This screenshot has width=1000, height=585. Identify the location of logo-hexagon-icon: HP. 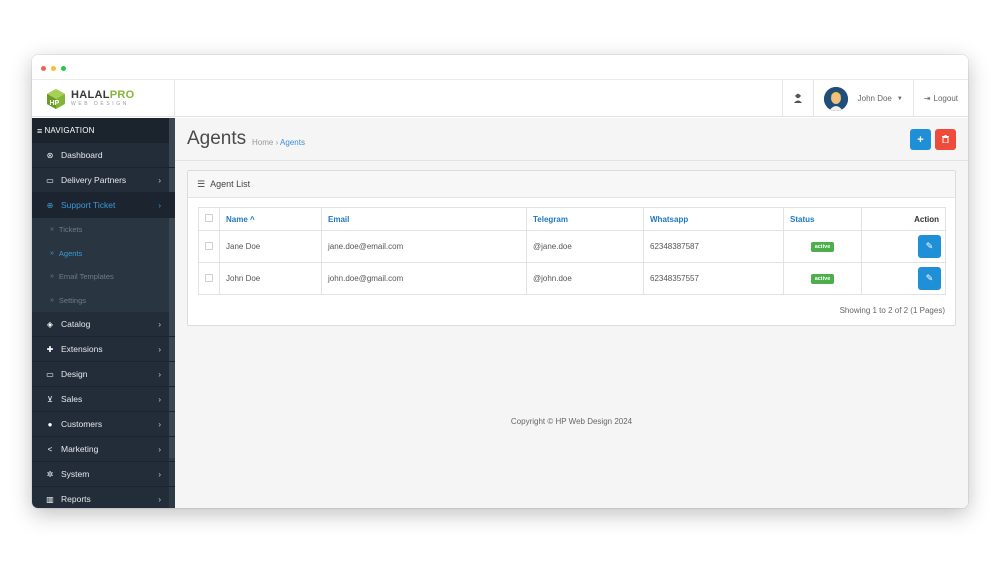
(56, 99).